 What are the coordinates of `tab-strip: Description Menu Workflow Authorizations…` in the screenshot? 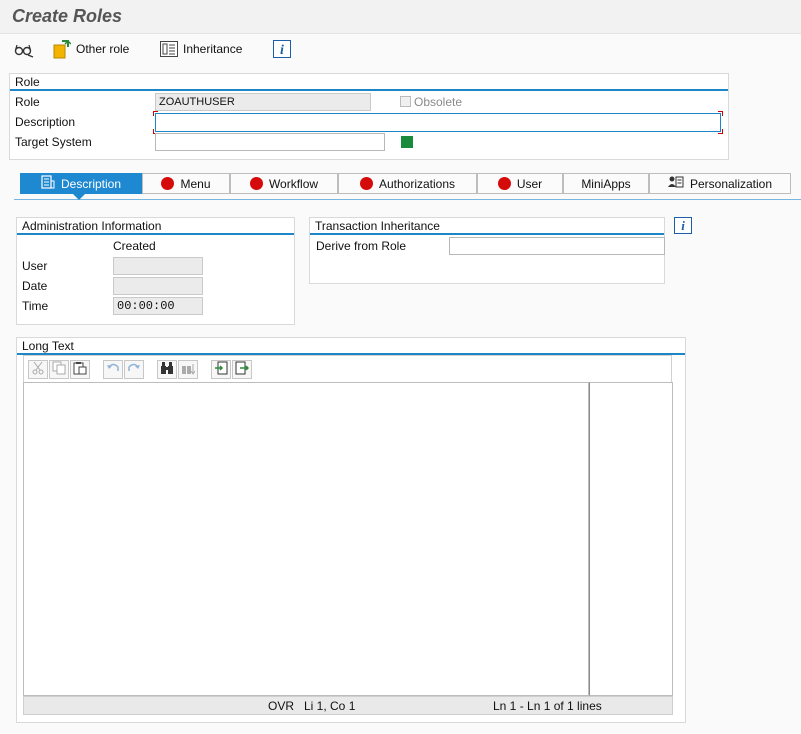 It's located at (405, 183).